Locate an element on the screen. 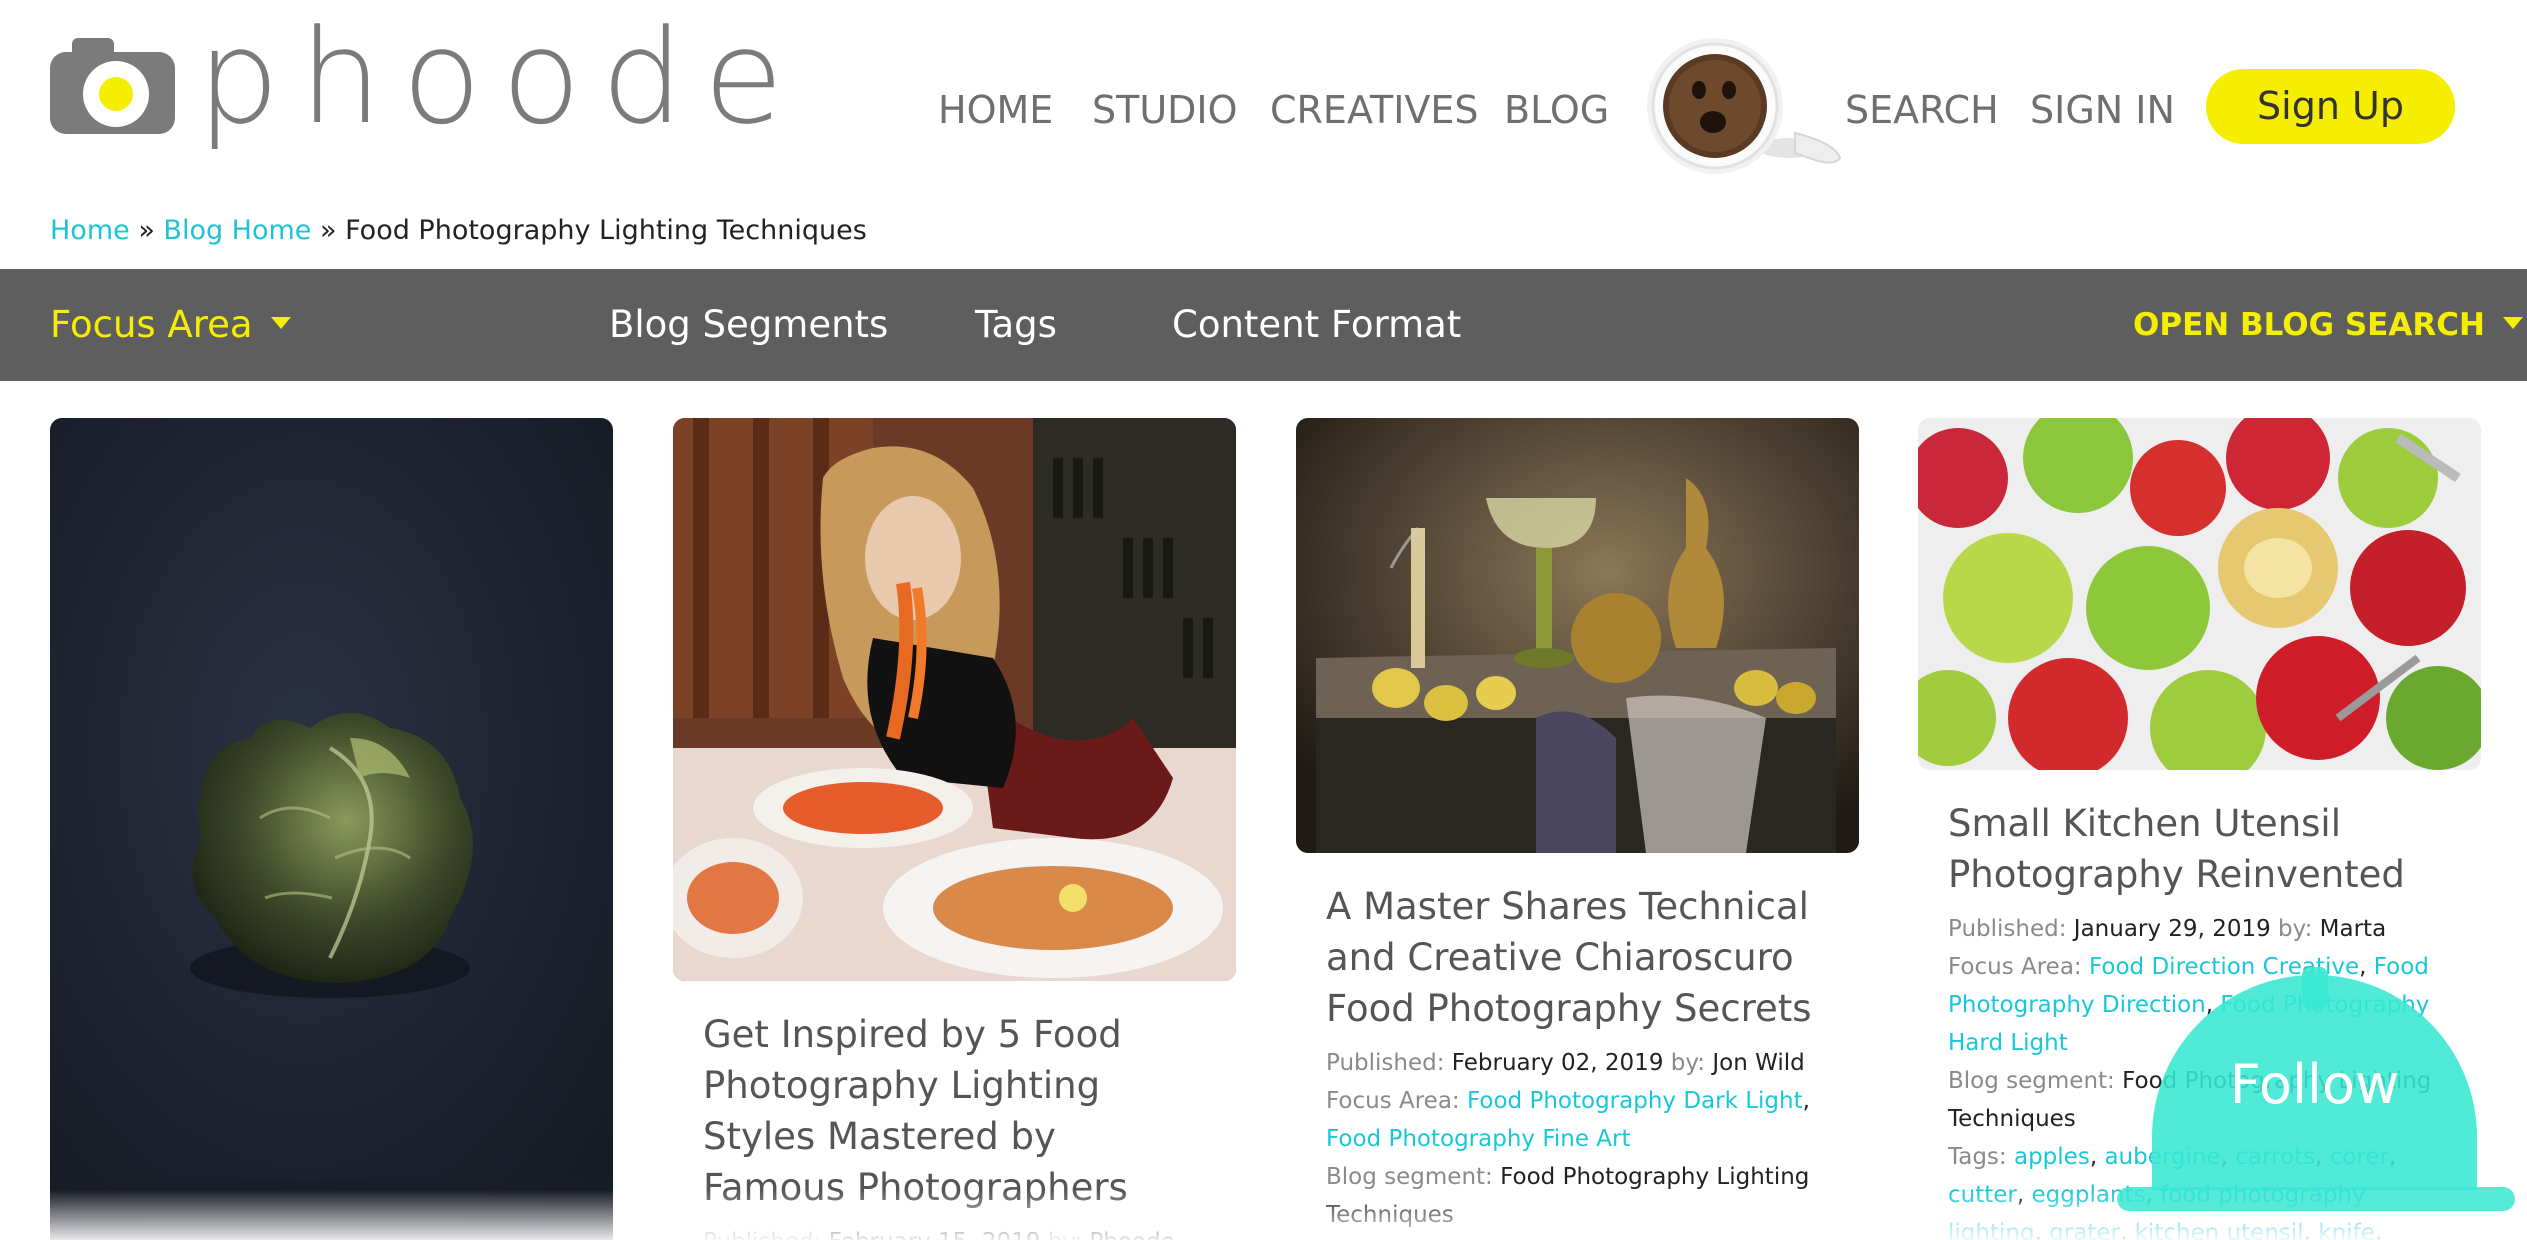 This screenshot has height=1240, width=2527. card-image-cabbage is located at coordinates (331, 829).